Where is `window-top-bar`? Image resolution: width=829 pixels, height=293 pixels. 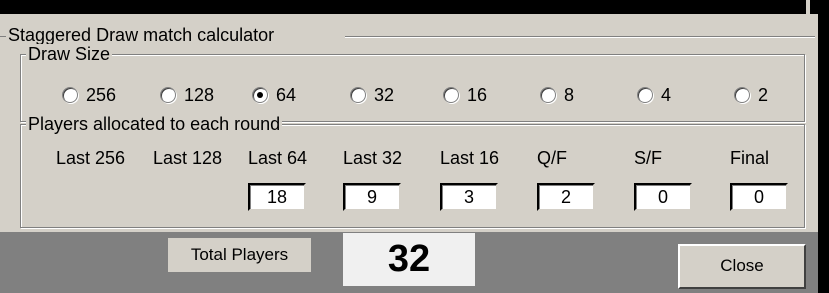 window-top-bar is located at coordinates (414, 7).